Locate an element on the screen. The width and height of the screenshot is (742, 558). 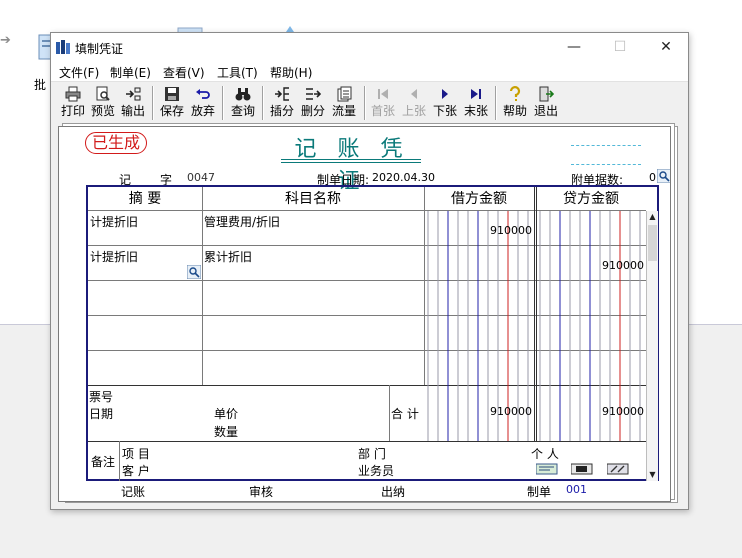
dashed-field is located at coordinates (606, 145).